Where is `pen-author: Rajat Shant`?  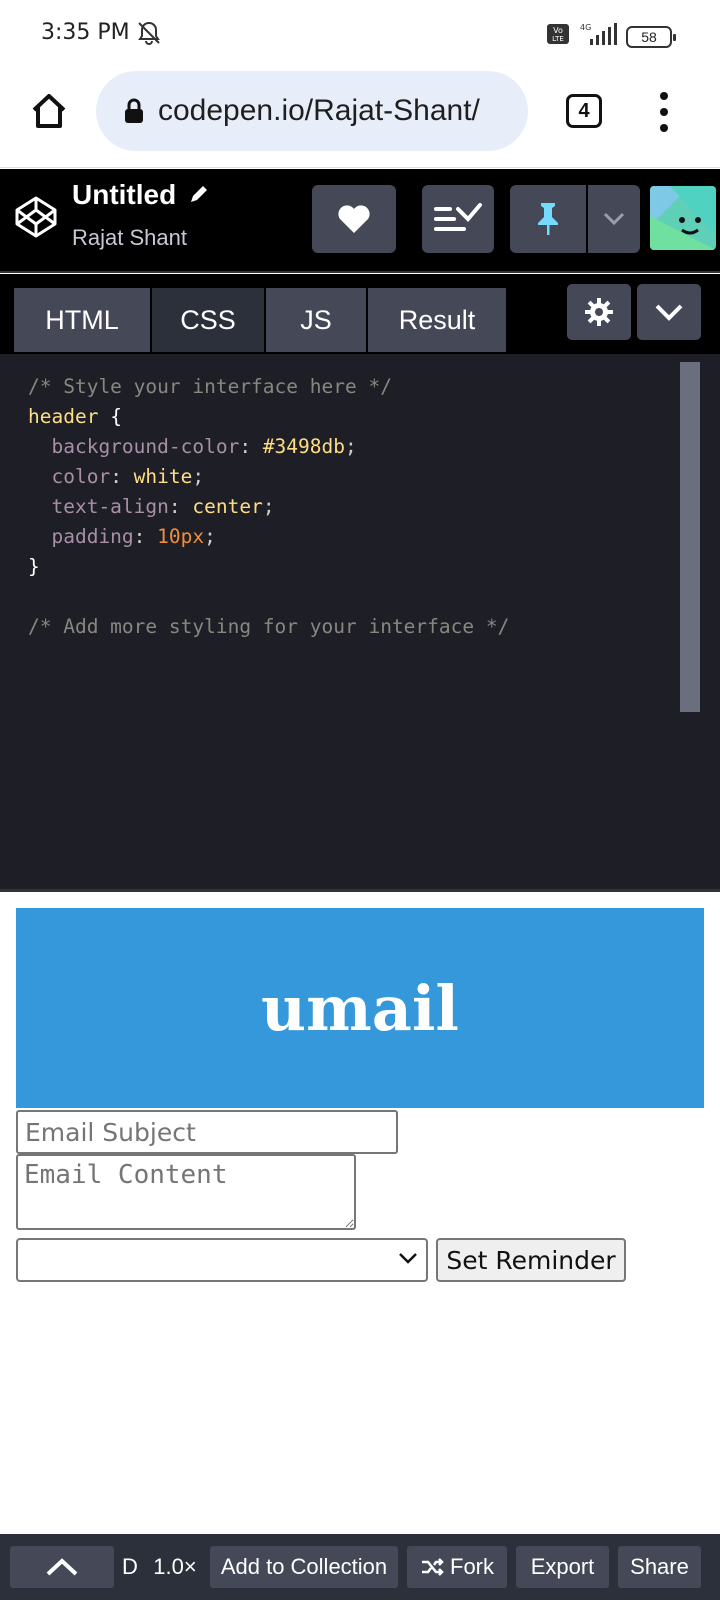 pen-author: Rajat Shant is located at coordinates (129, 238).